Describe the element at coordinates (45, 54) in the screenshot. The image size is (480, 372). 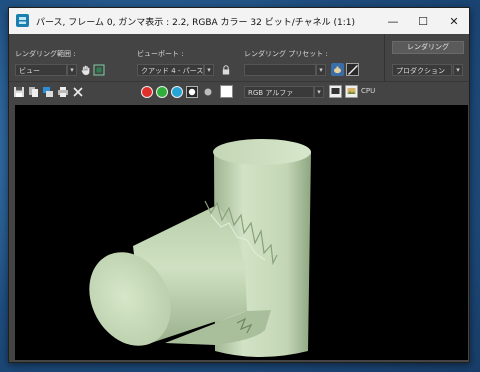
I see `render-area-label: レンダリング範囲 :` at that location.